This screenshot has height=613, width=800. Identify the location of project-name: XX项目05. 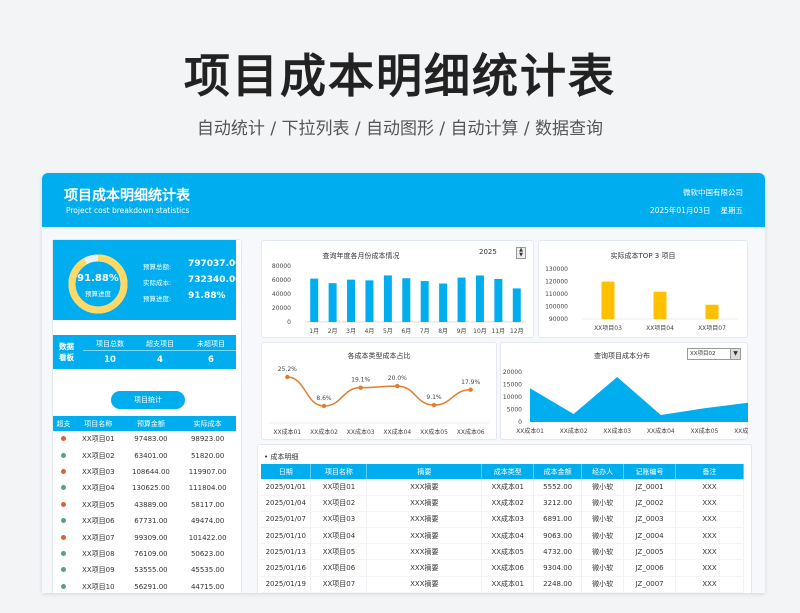
(98, 504).